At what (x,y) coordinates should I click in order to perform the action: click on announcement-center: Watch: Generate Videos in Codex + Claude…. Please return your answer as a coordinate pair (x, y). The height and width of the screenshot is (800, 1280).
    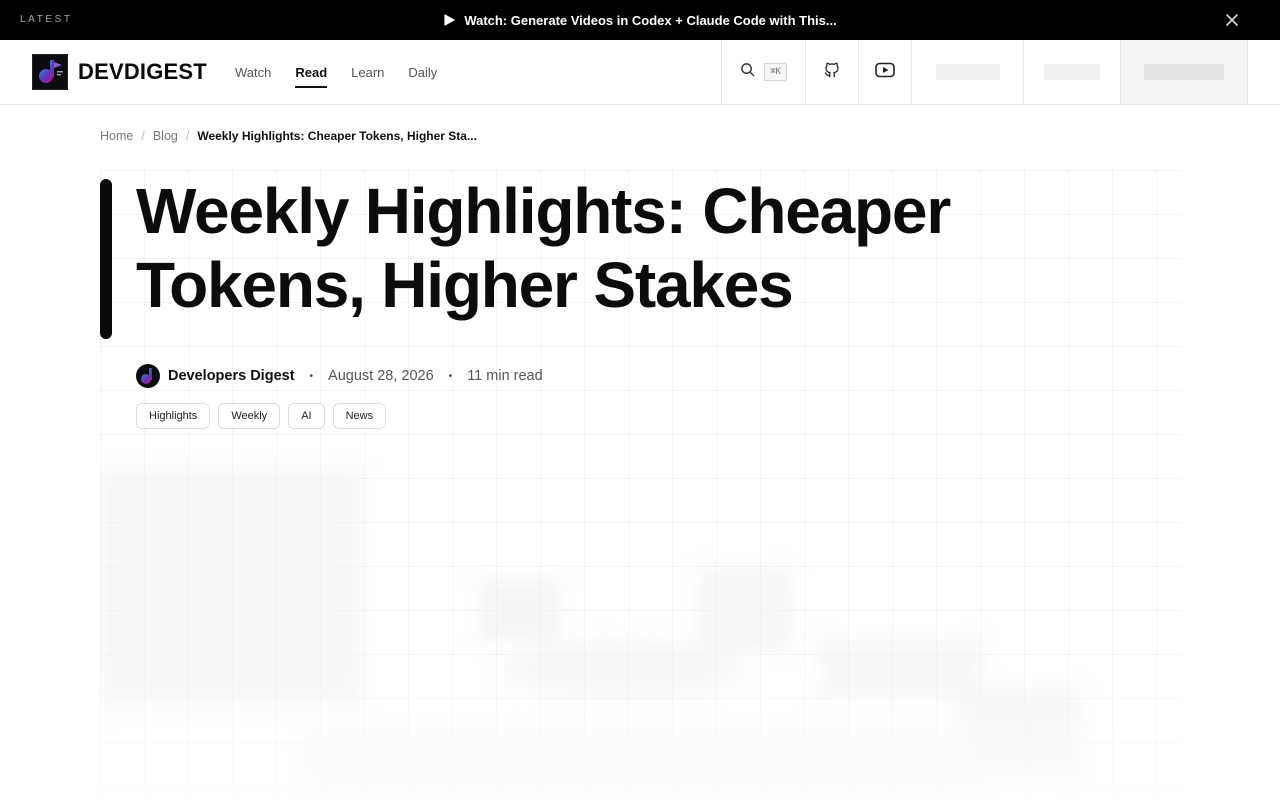
    Looking at the image, I should click on (640, 20).